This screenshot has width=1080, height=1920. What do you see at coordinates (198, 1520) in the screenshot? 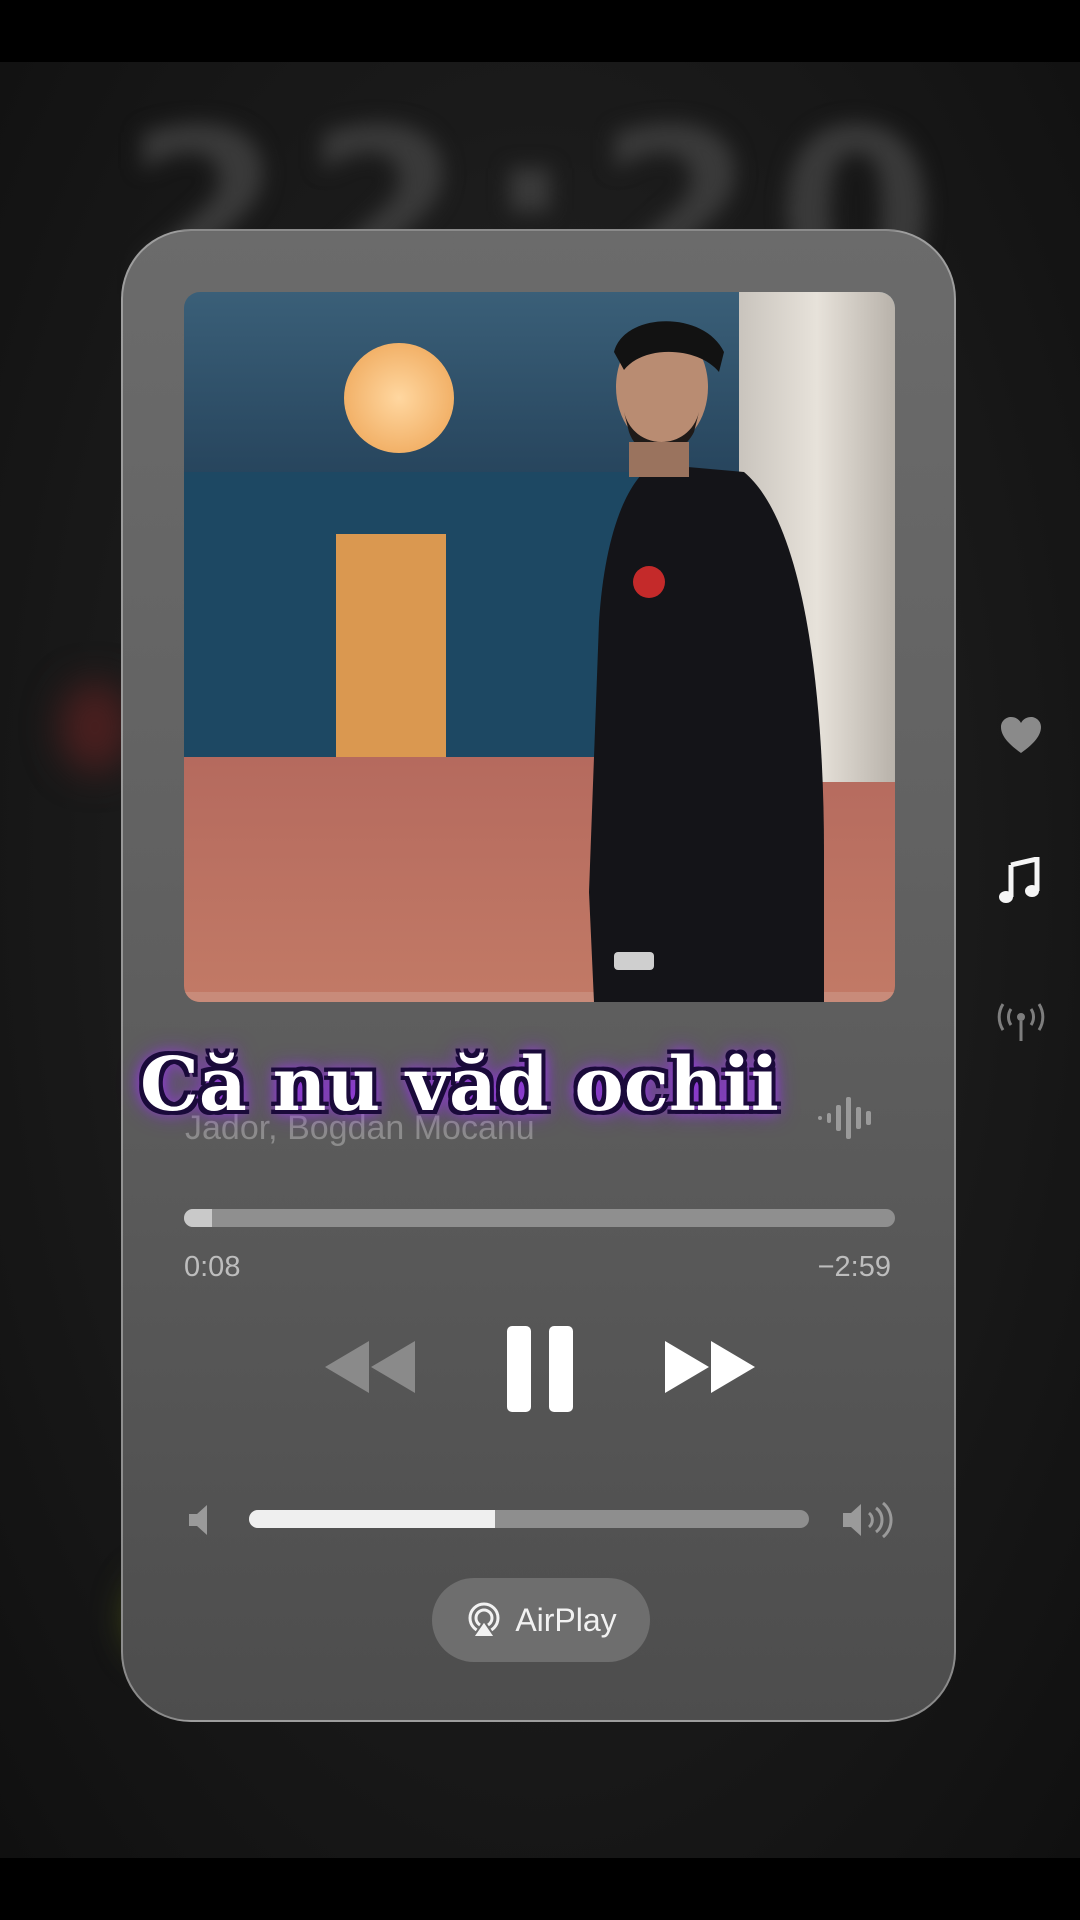
I see `volume-min-icon` at bounding box center [198, 1520].